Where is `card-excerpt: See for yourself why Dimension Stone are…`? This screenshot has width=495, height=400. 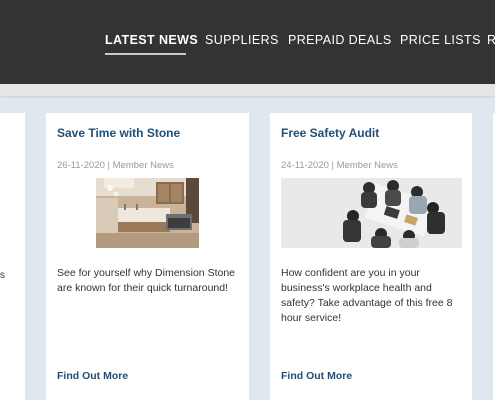 card-excerpt: See for yourself why Dimension Stone are… is located at coordinates (146, 280).